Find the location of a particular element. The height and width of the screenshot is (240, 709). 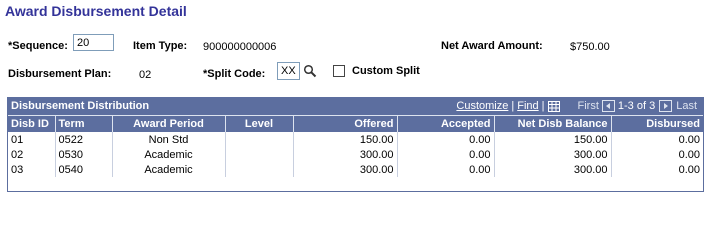

table-row: 02 0530 Academic 300.00 0.00 300.00 0.00 is located at coordinates (355, 154).